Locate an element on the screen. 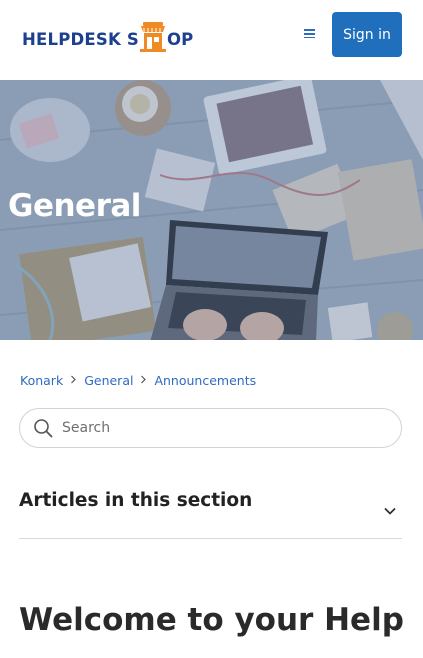  logo-text-right: OP is located at coordinates (180, 39).